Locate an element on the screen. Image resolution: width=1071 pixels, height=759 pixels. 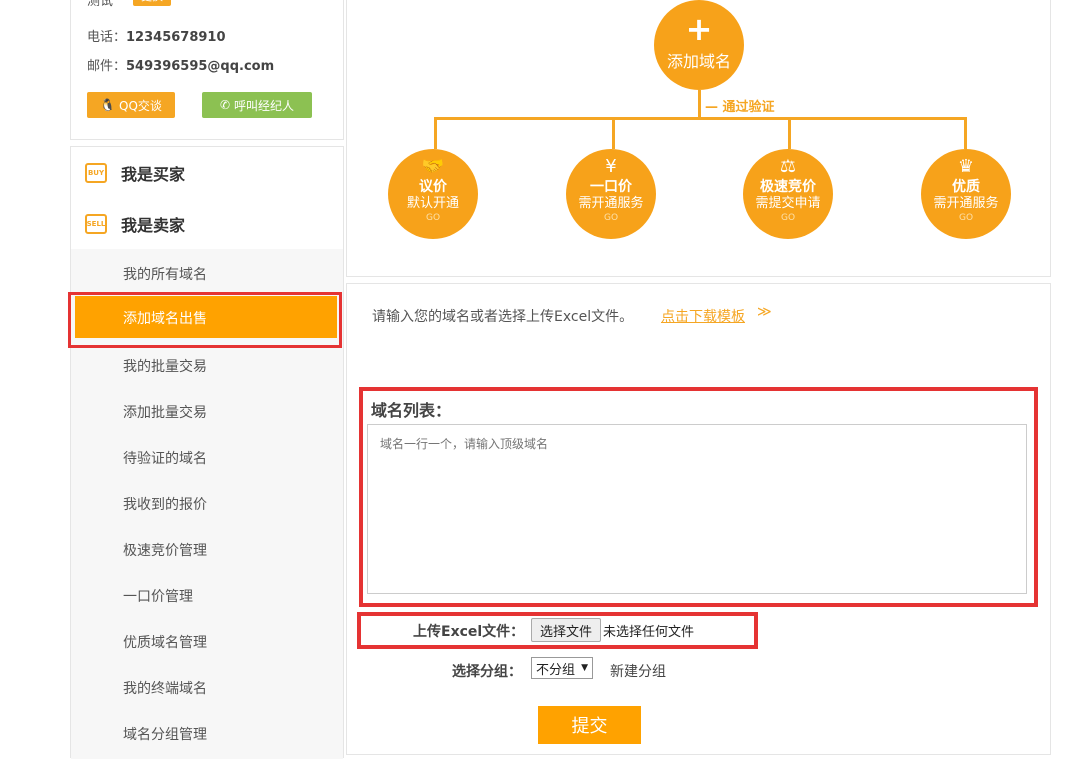
sidebar-item-groups: 域名分组管理 is located at coordinates (165, 734).